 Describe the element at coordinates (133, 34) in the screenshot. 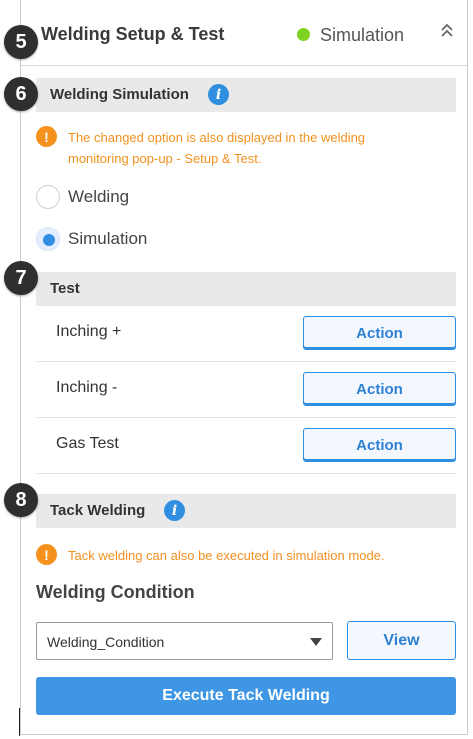

I see `panel-title: Welding Setup & Test` at that location.